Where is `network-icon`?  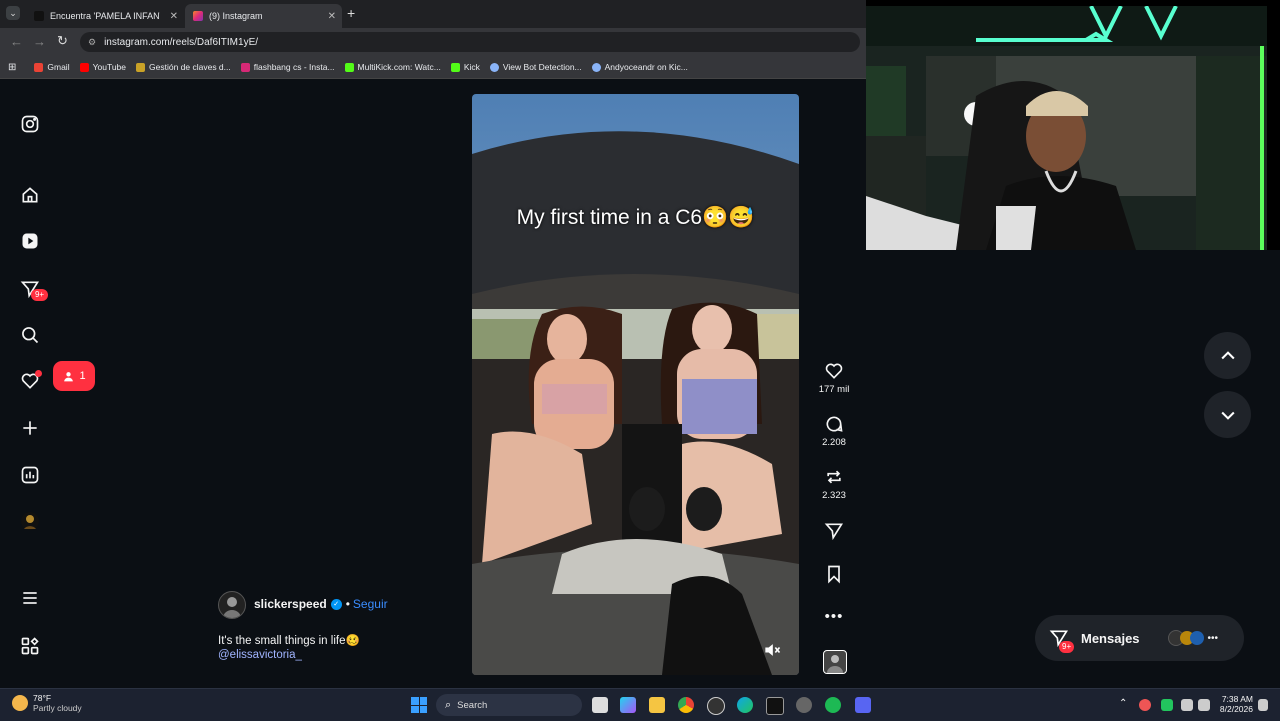
network-icon is located at coordinates (1187, 705).